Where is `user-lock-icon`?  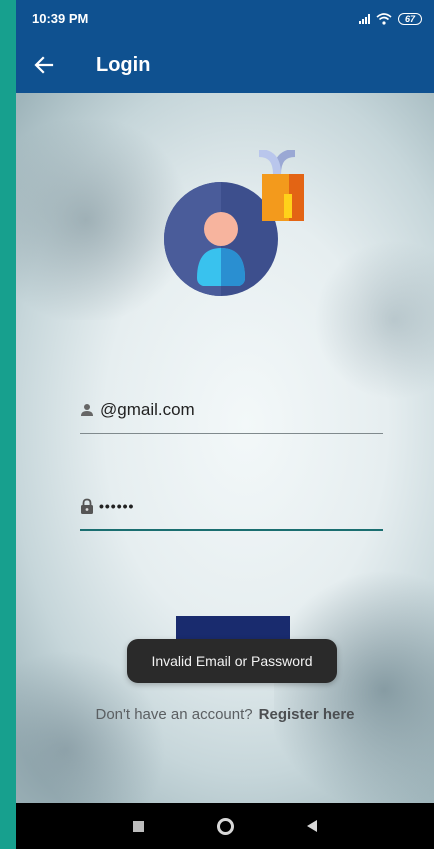
user-lock-icon is located at coordinates (239, 222).